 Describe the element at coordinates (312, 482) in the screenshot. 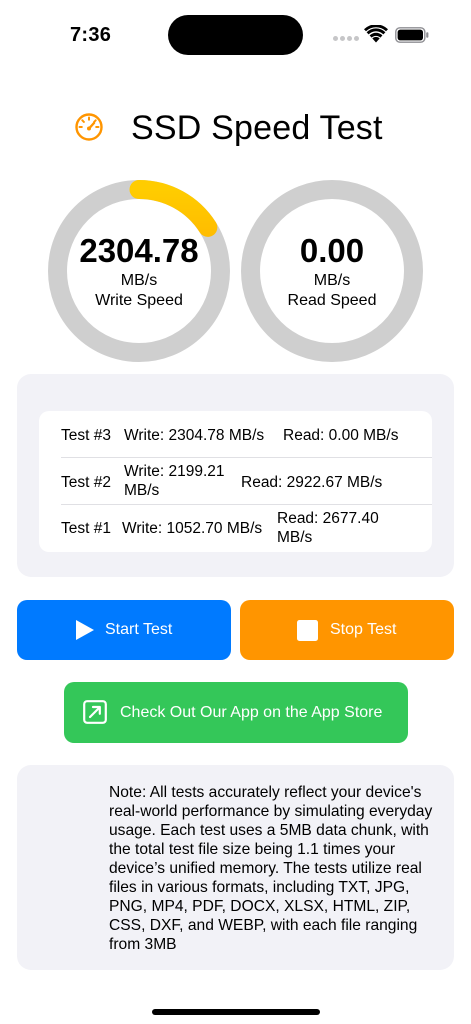

I see `result-read-speed: Read: 2922.67 MB/s` at that location.